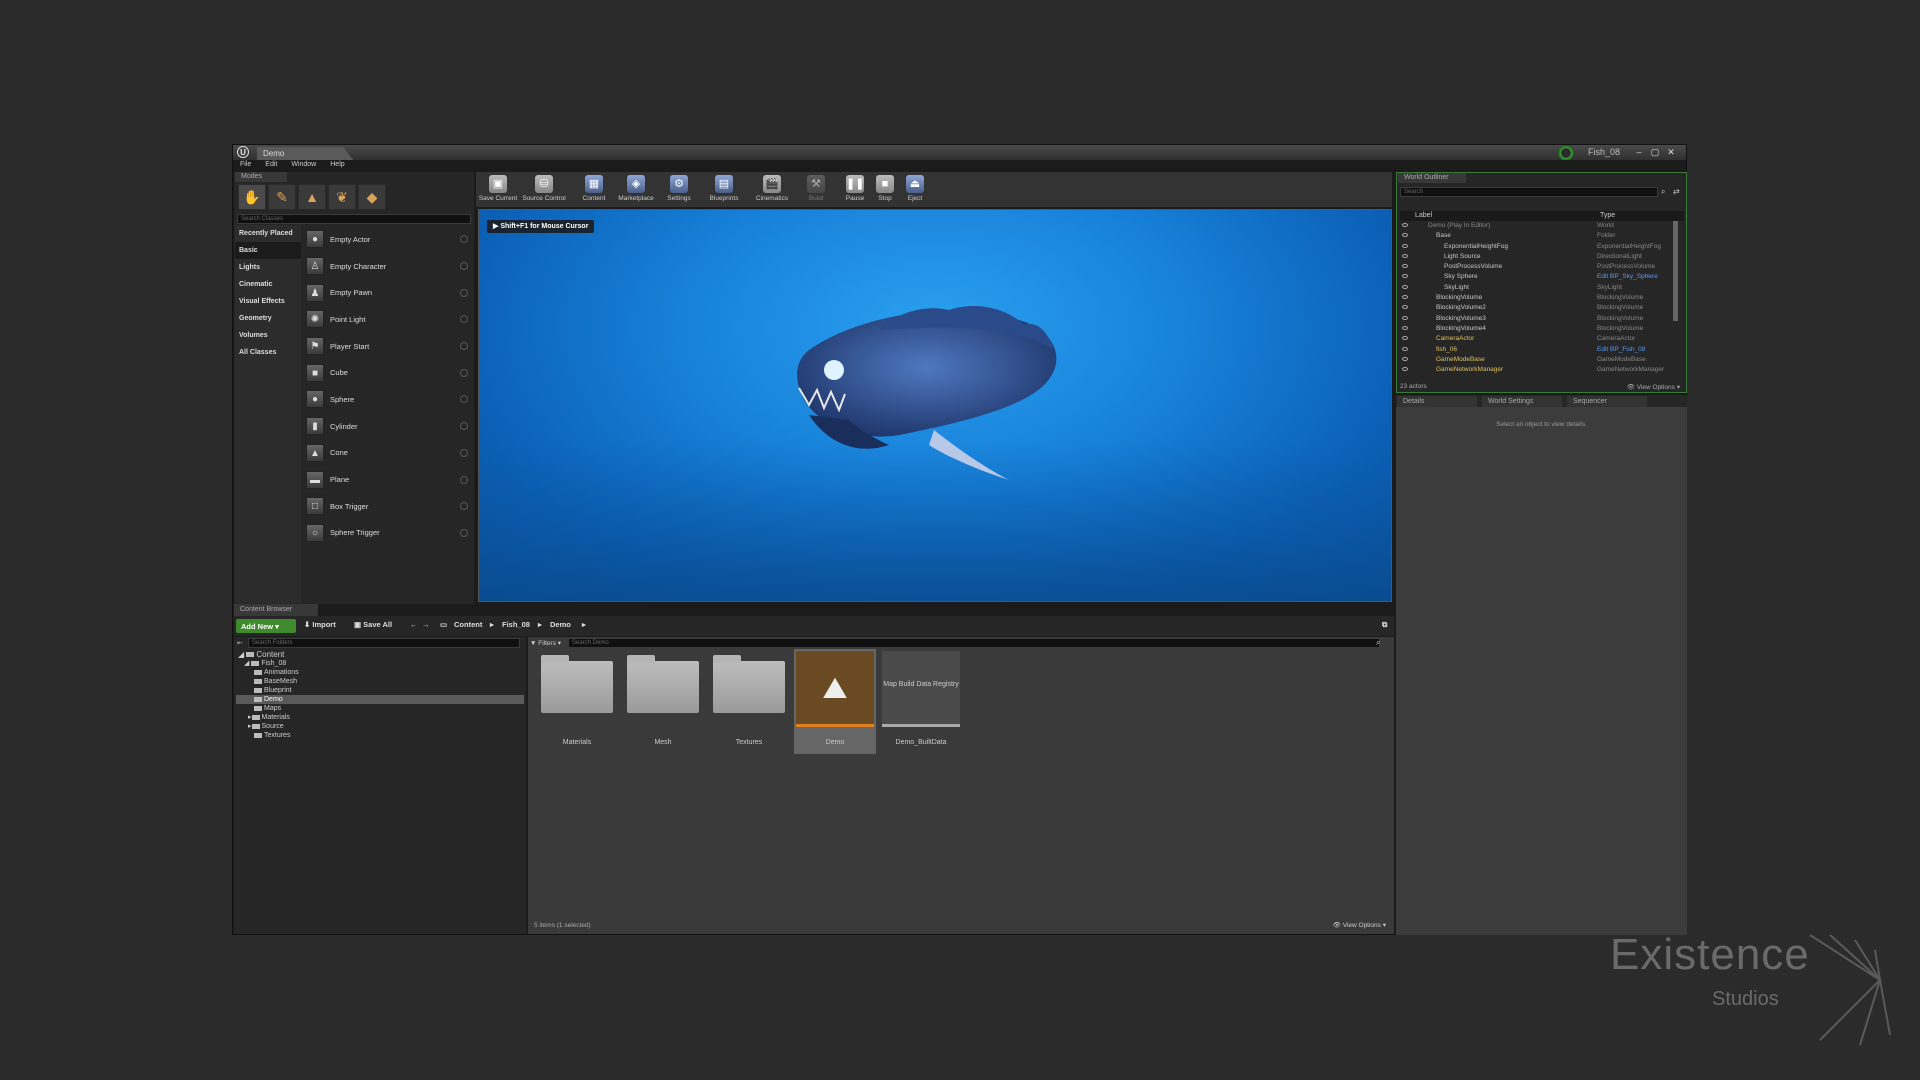 The width and height of the screenshot is (1920, 1080). Describe the element at coordinates (380, 717) in the screenshot. I see `tree-item-materials: ▸ Materials` at that location.